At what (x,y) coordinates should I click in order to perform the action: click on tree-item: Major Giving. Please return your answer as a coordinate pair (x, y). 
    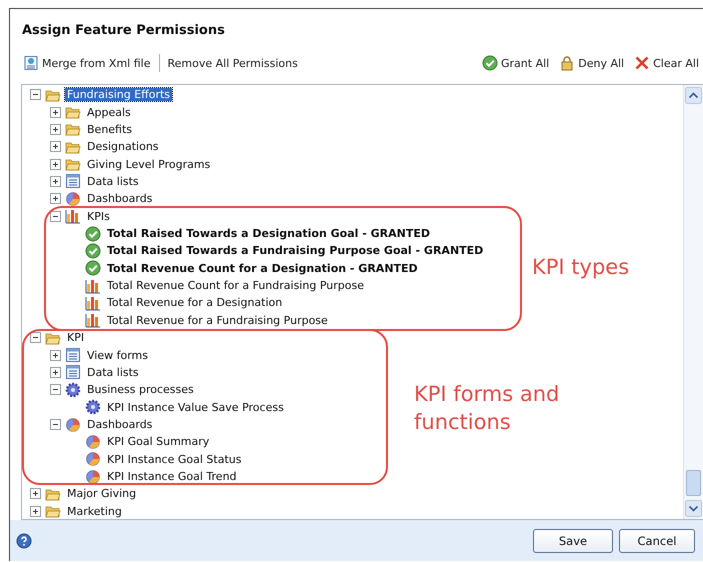
    Looking at the image, I should click on (101, 493).